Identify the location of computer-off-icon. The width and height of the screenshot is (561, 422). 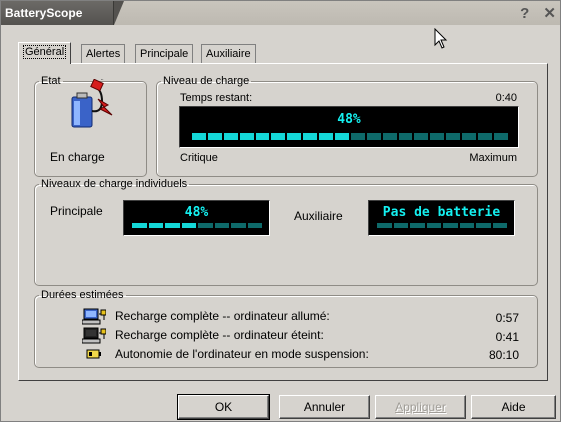
(94, 335).